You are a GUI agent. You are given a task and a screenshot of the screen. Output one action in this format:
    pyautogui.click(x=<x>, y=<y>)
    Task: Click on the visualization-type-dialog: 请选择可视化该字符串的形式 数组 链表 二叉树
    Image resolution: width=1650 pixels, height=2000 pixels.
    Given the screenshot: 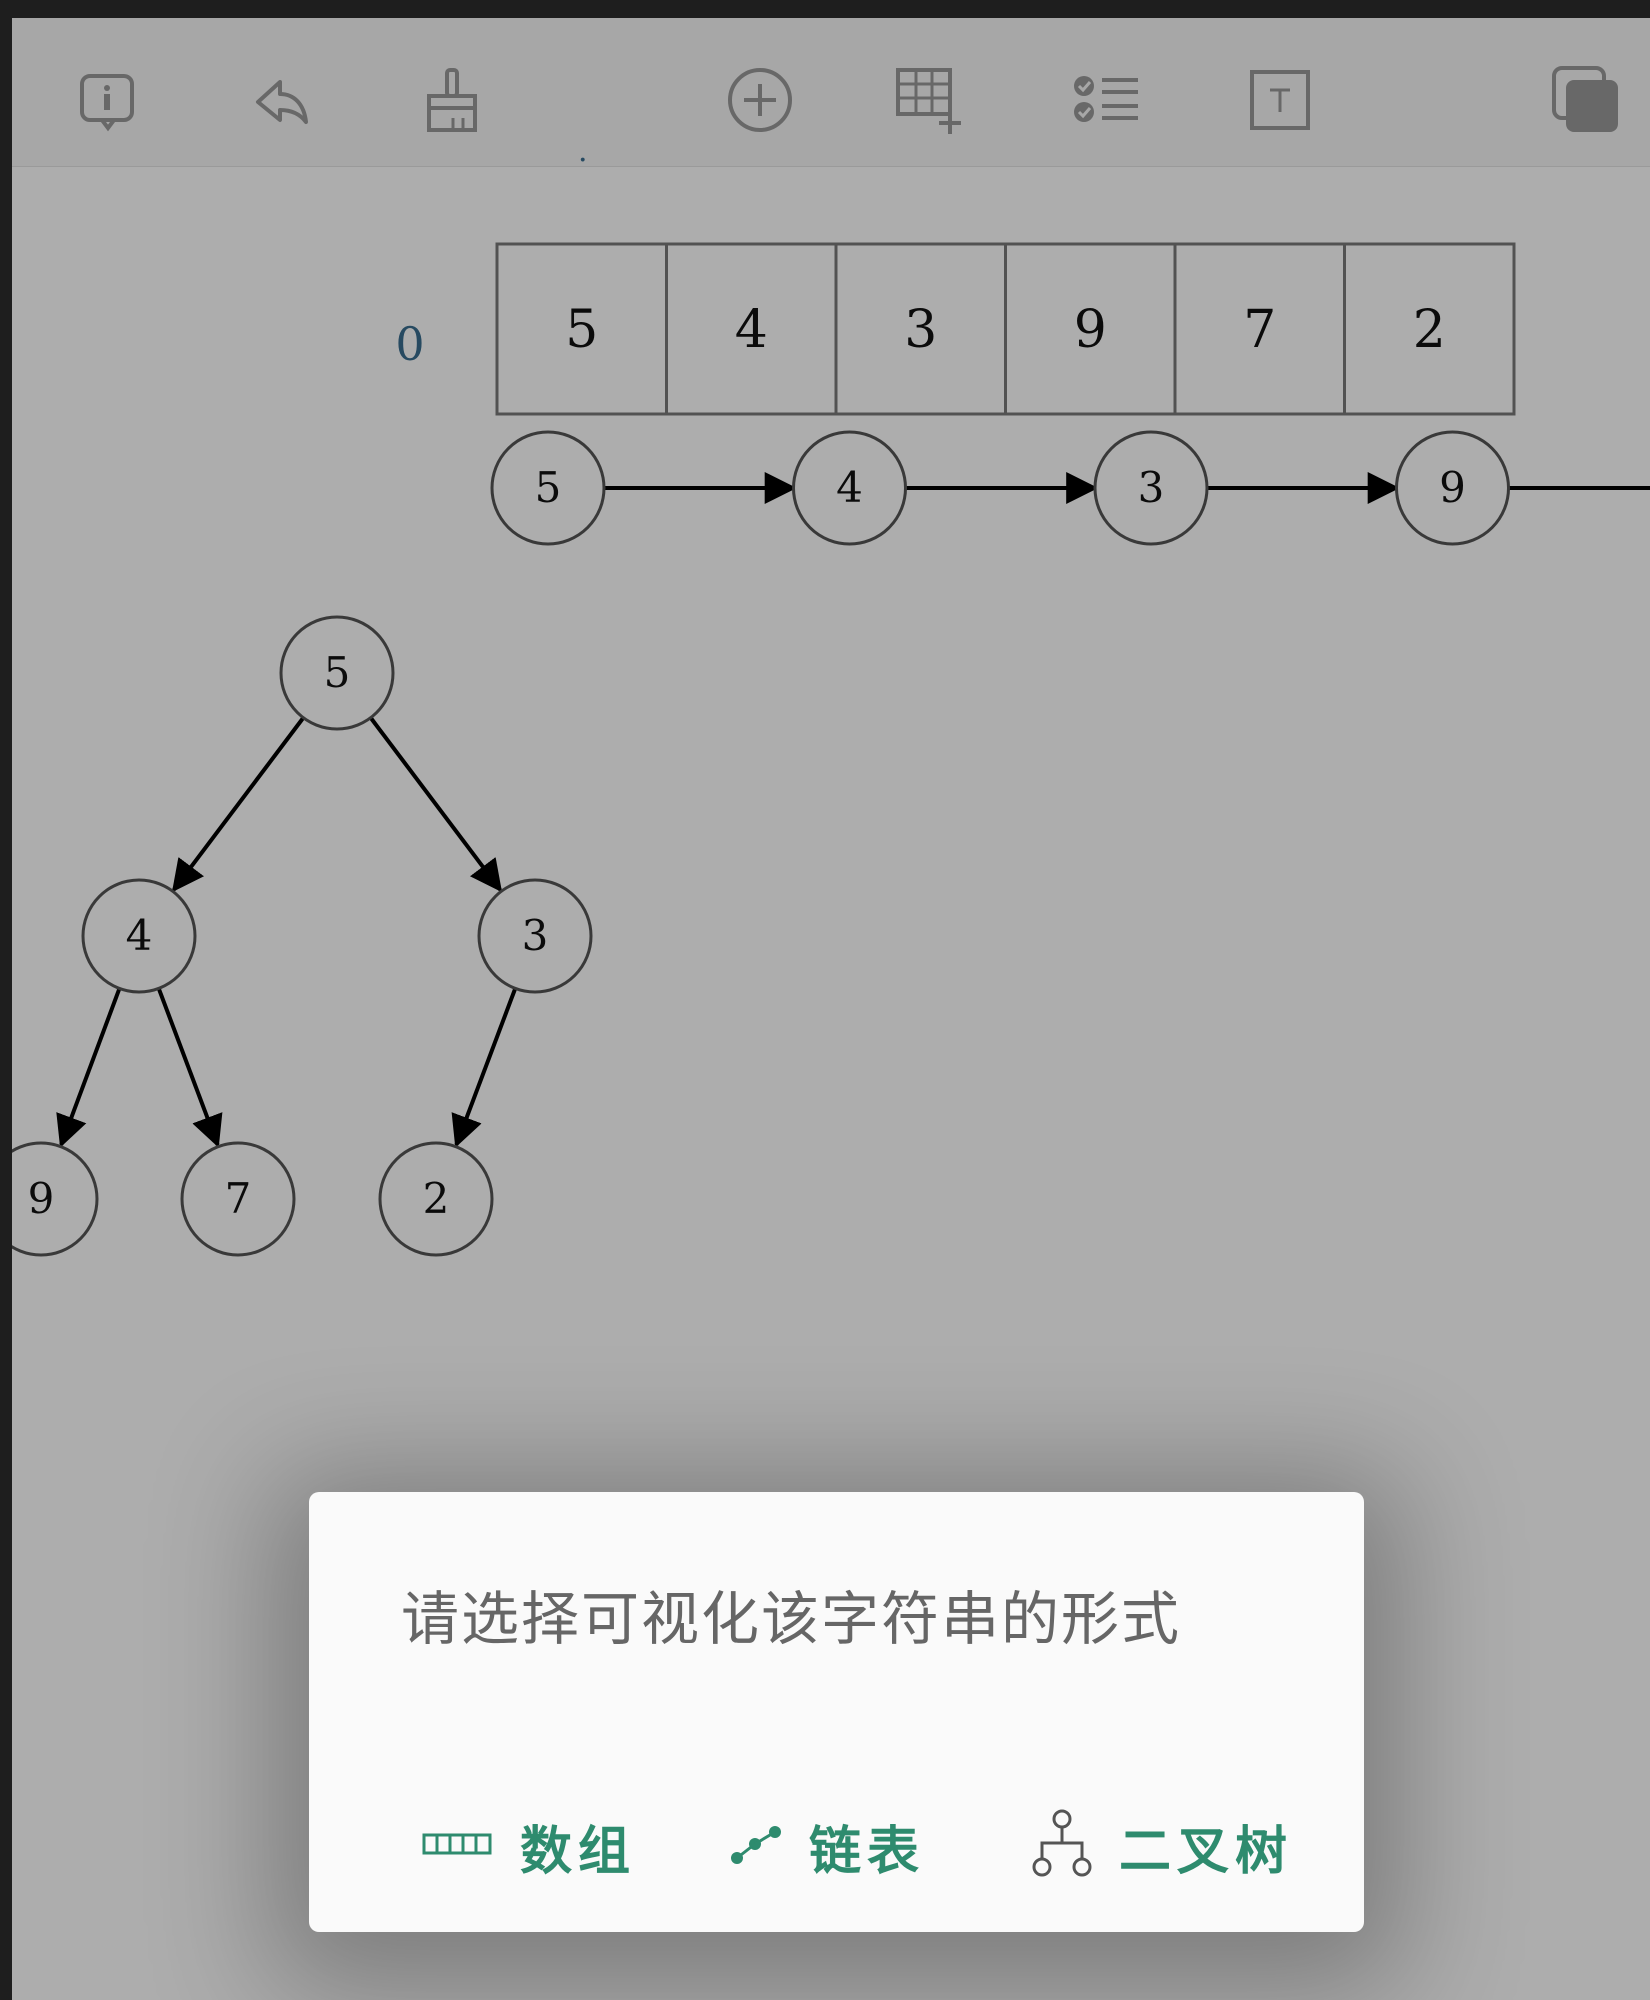 What is the action you would take?
    pyautogui.click(x=836, y=1712)
    